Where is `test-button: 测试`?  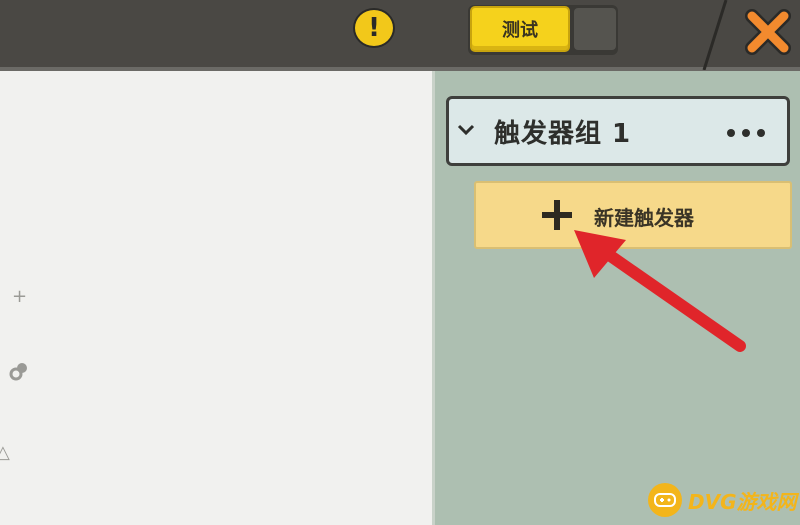 test-button: 测试 is located at coordinates (520, 29).